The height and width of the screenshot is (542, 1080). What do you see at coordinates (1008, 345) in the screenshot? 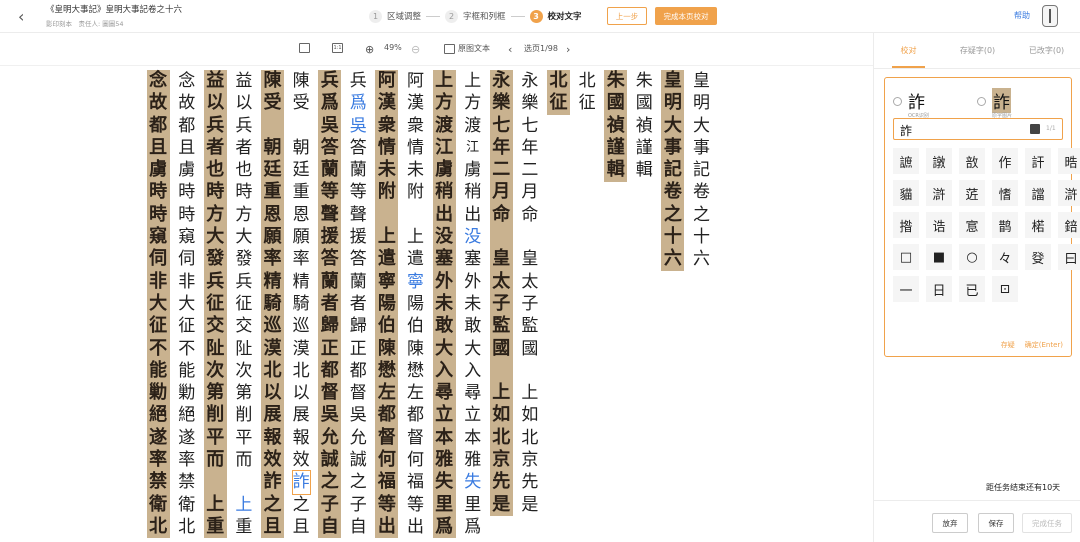
I see `doubt-button: 存疑` at bounding box center [1008, 345].